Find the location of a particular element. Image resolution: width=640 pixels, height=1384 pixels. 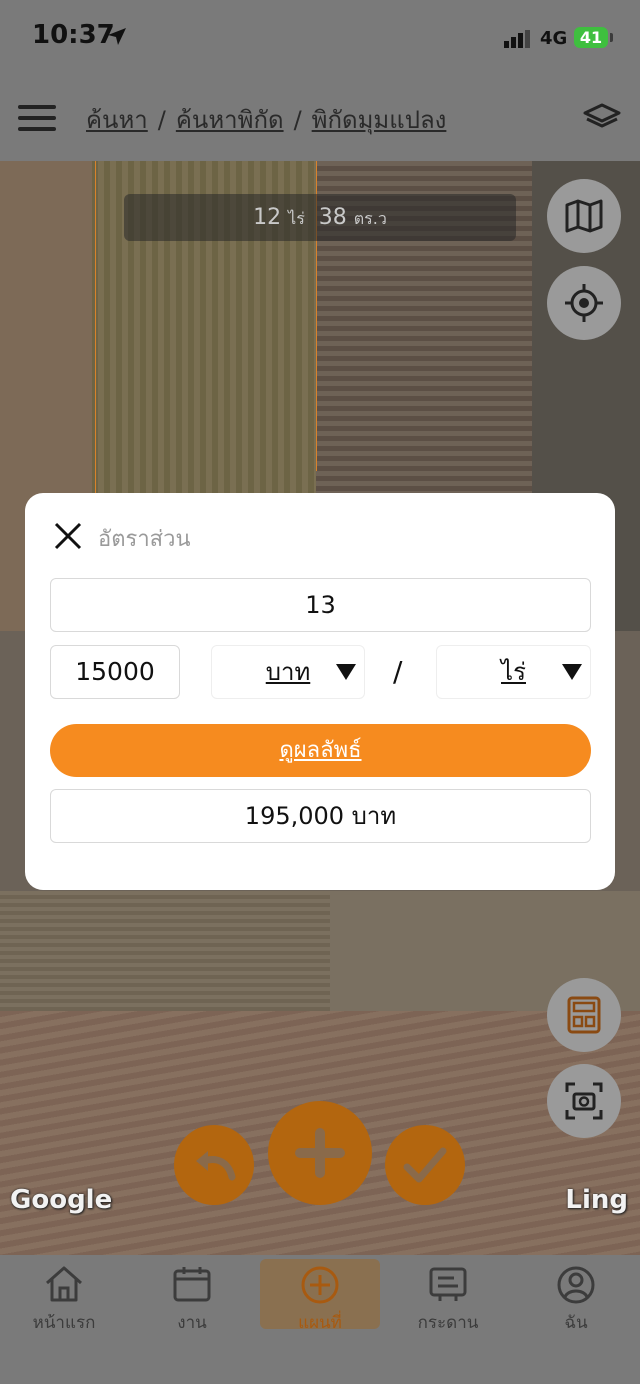

area-unit-select: ไร่ is located at coordinates (513, 672).